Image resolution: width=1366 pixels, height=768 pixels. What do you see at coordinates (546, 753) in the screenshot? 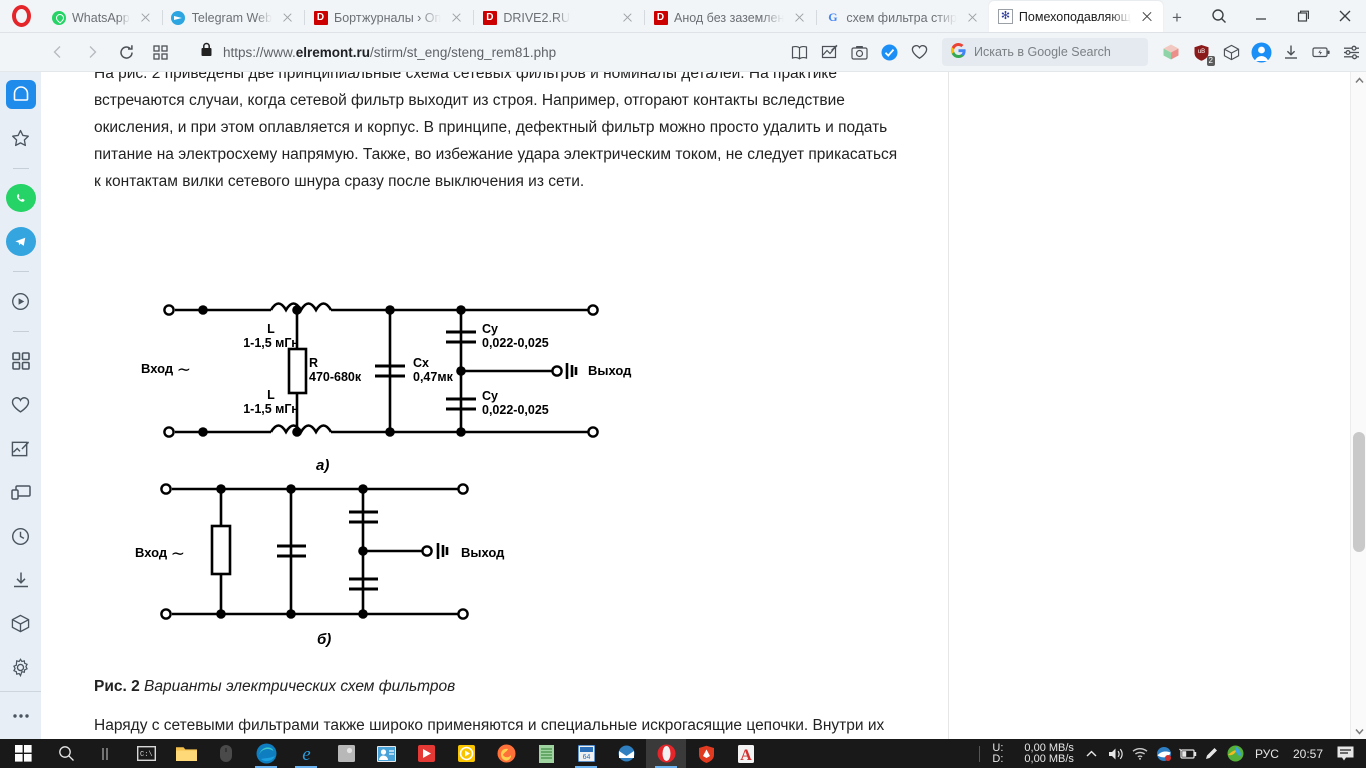
I see `notepad-icon` at bounding box center [546, 753].